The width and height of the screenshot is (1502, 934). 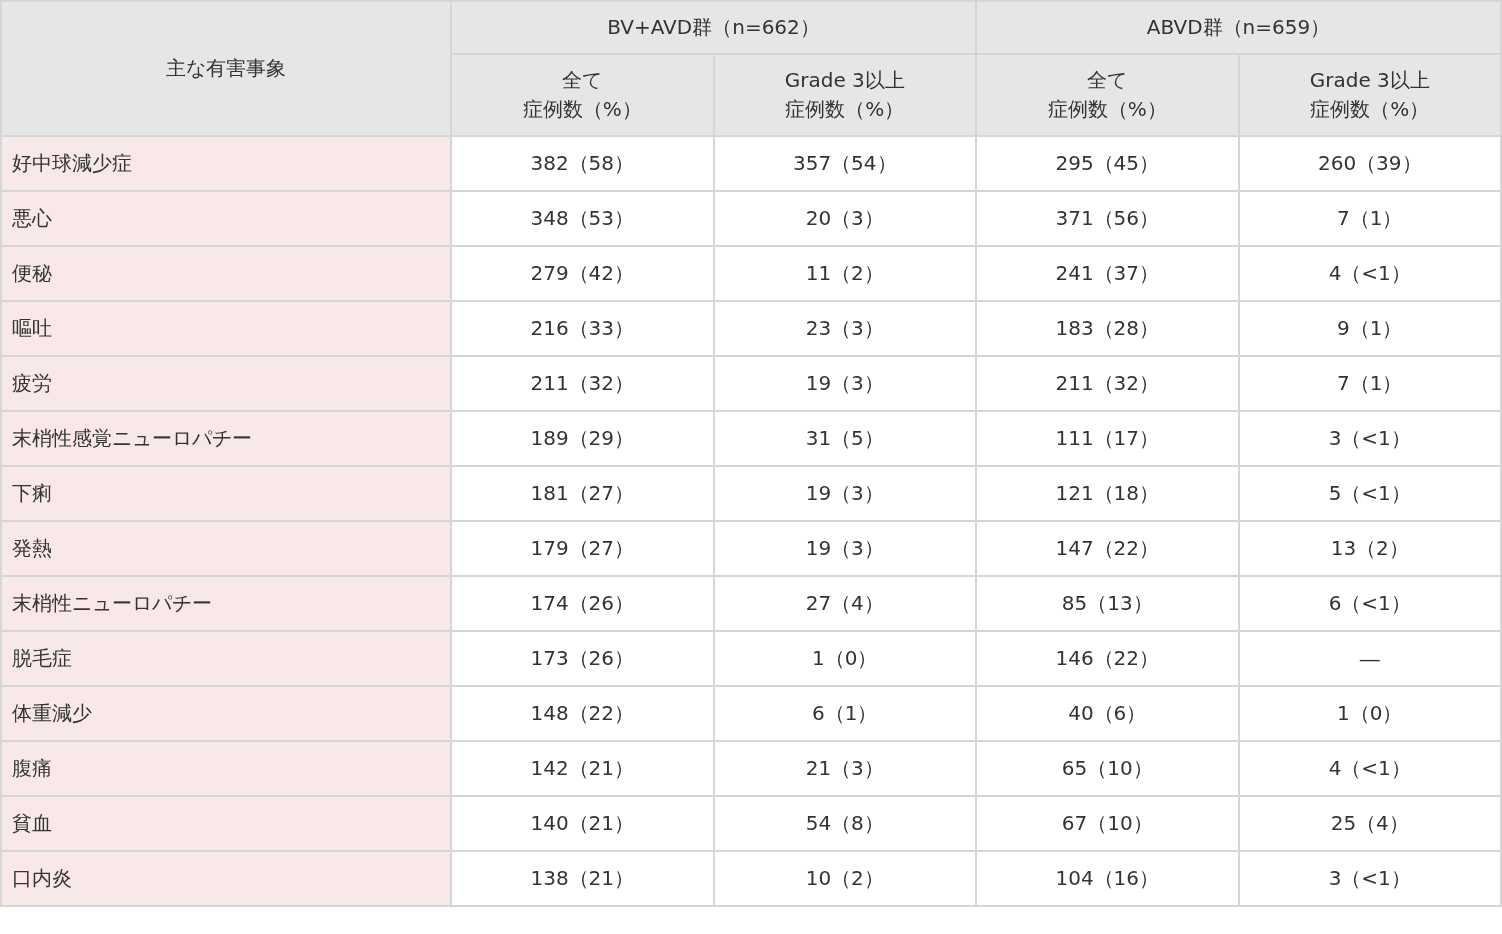 I want to click on row-header-cell: 下痢, so click(x=226, y=493).